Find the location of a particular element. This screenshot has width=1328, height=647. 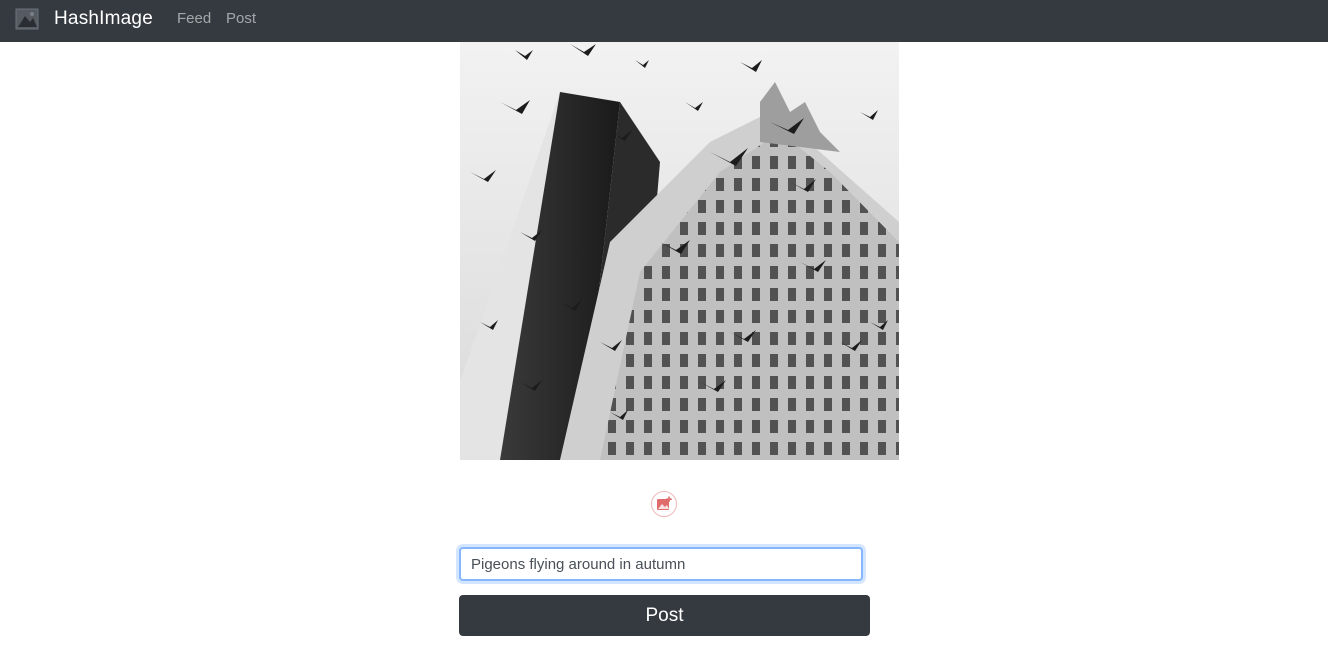

navbar: HashImage Feed Post is located at coordinates (664, 21).